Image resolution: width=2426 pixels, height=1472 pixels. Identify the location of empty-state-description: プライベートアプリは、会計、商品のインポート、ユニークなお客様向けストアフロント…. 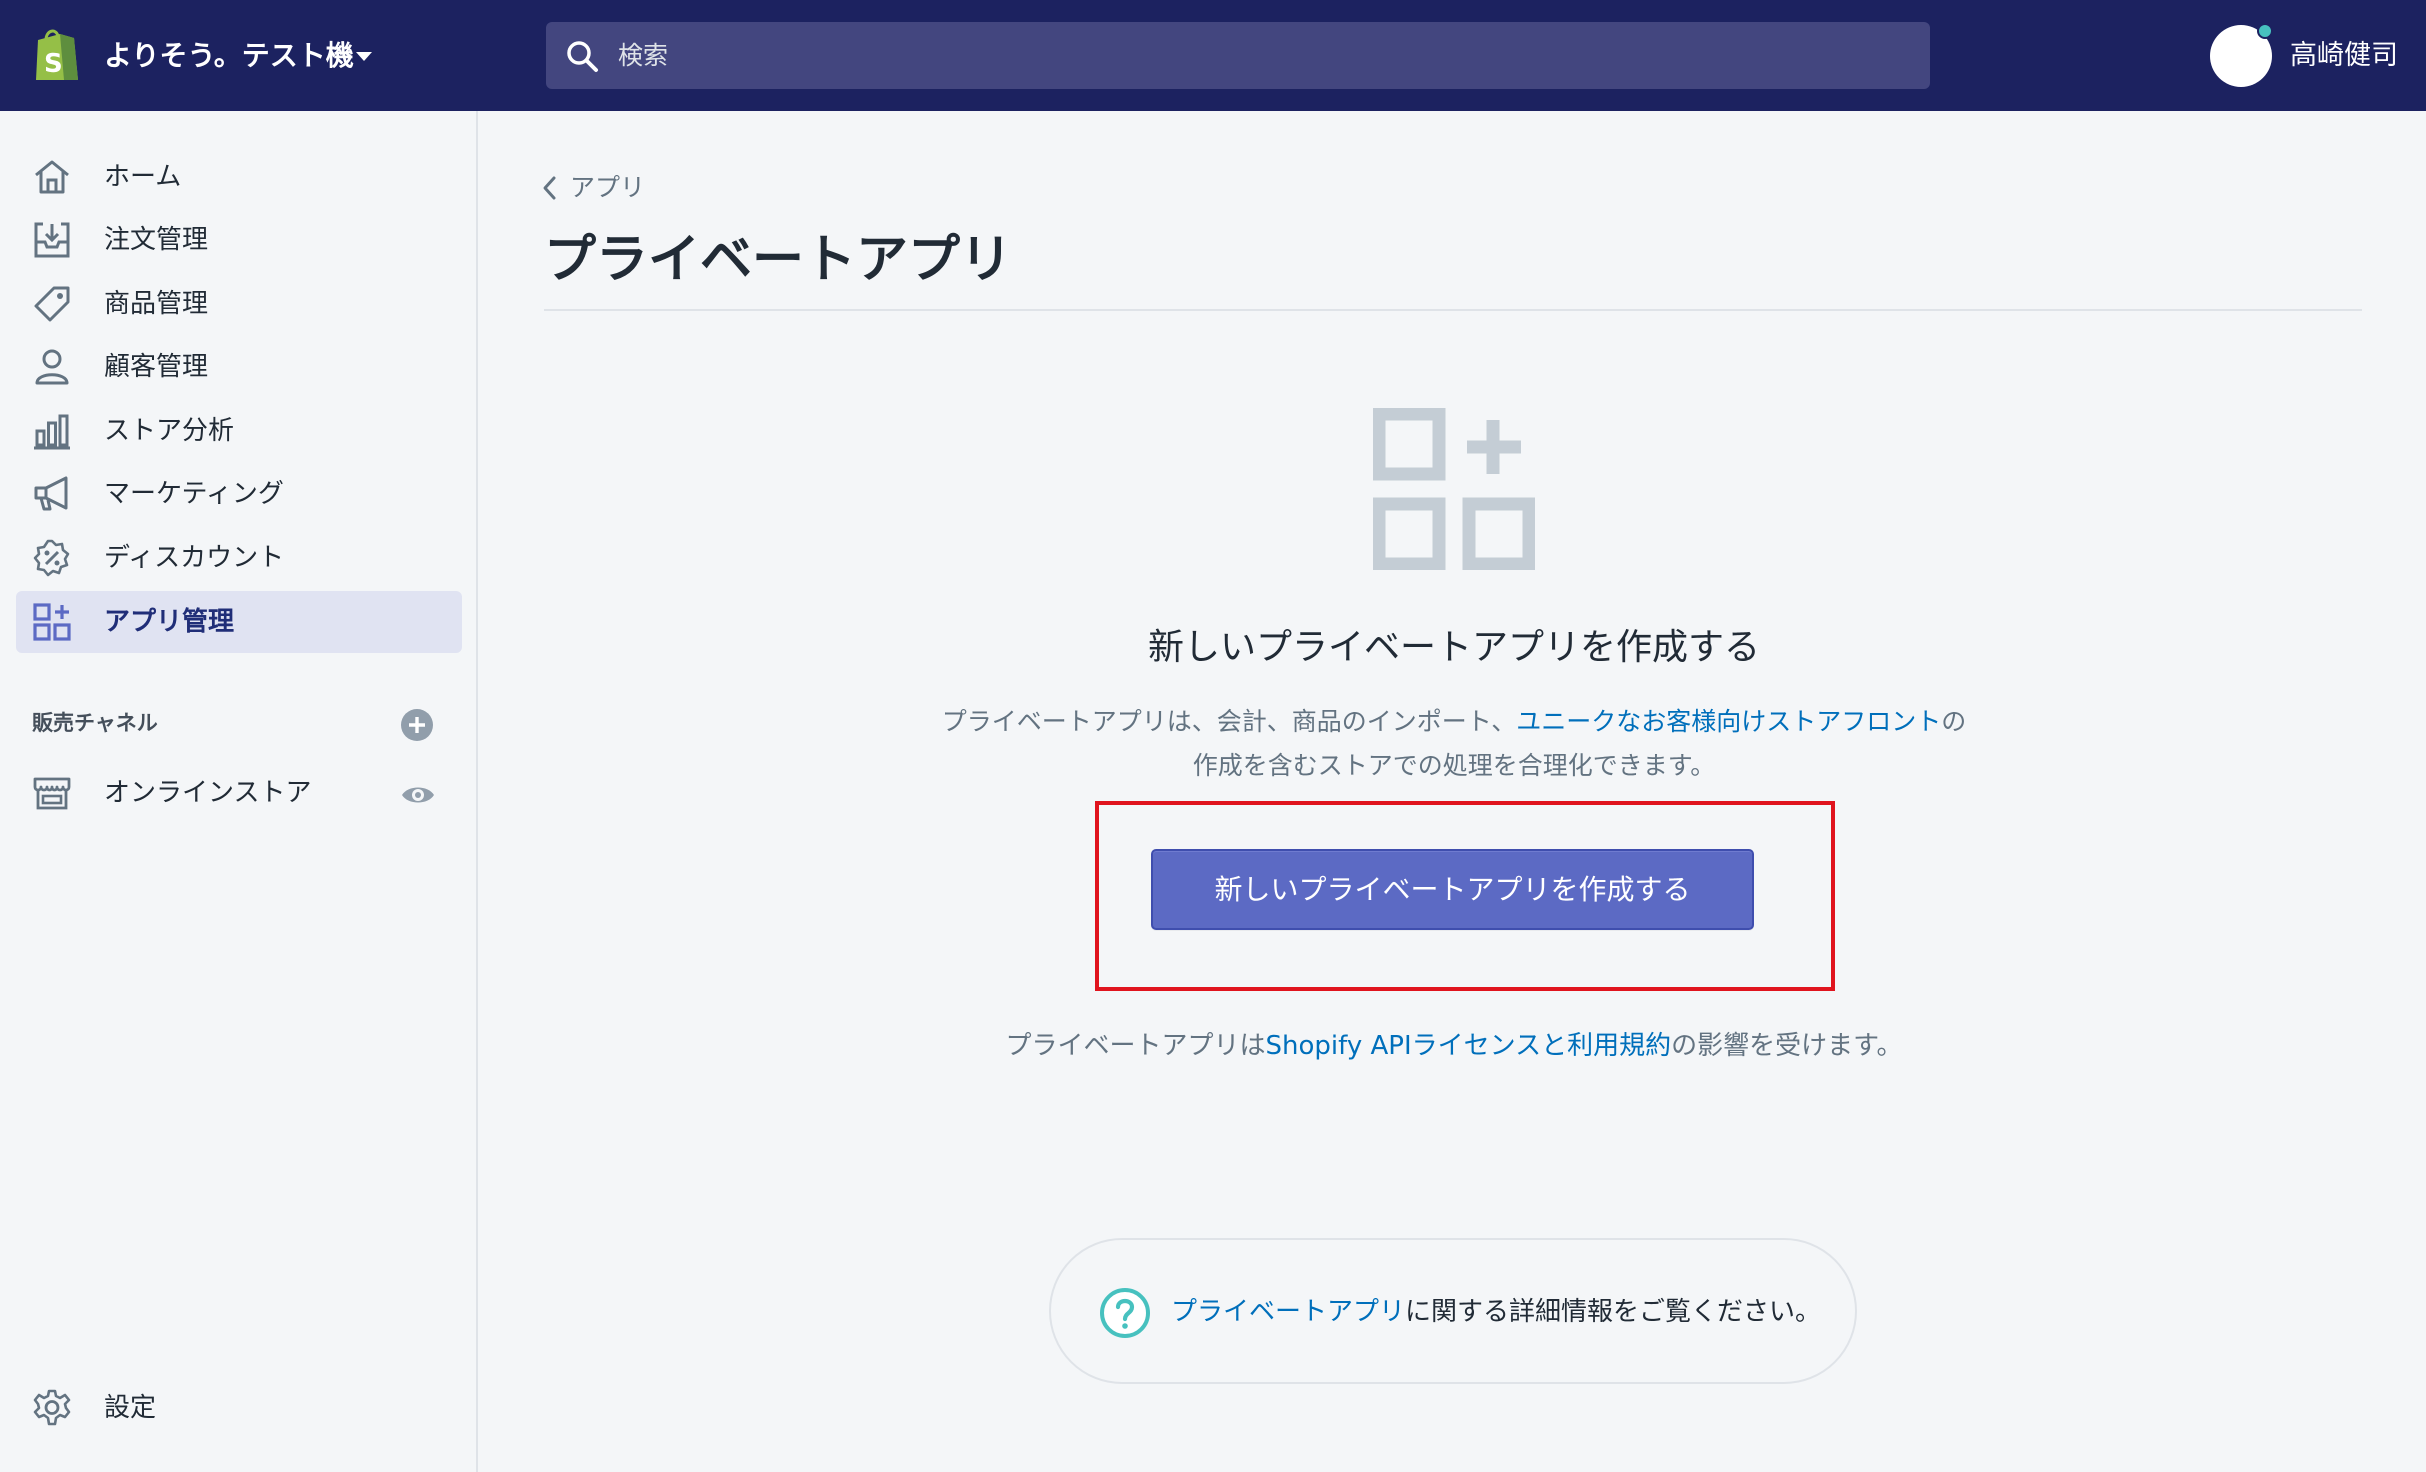
(1454, 744).